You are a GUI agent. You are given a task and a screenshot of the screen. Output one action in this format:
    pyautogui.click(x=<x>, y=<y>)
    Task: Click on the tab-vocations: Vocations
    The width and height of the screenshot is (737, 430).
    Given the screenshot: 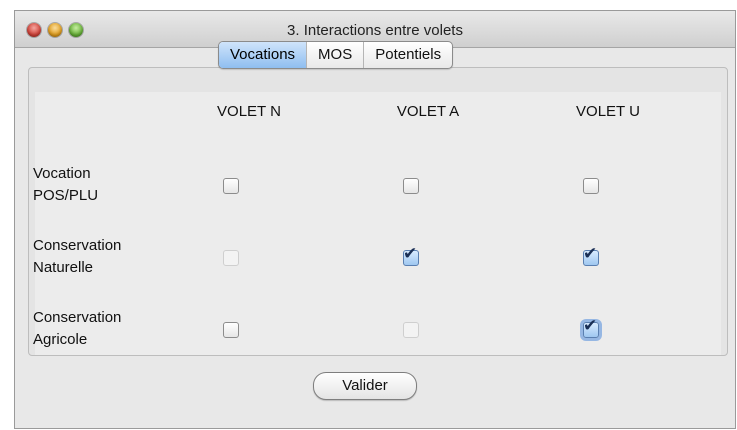 What is the action you would take?
    pyautogui.click(x=263, y=55)
    